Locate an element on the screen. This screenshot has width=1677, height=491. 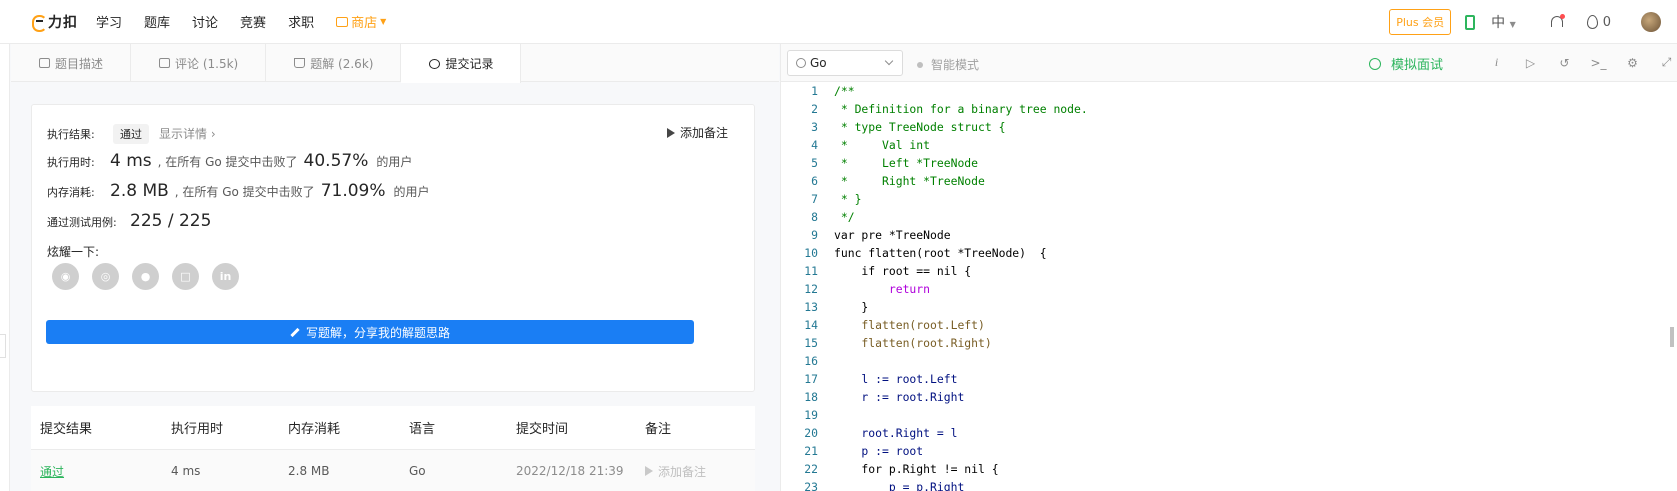
fire-icon is located at coordinates (1592, 22).